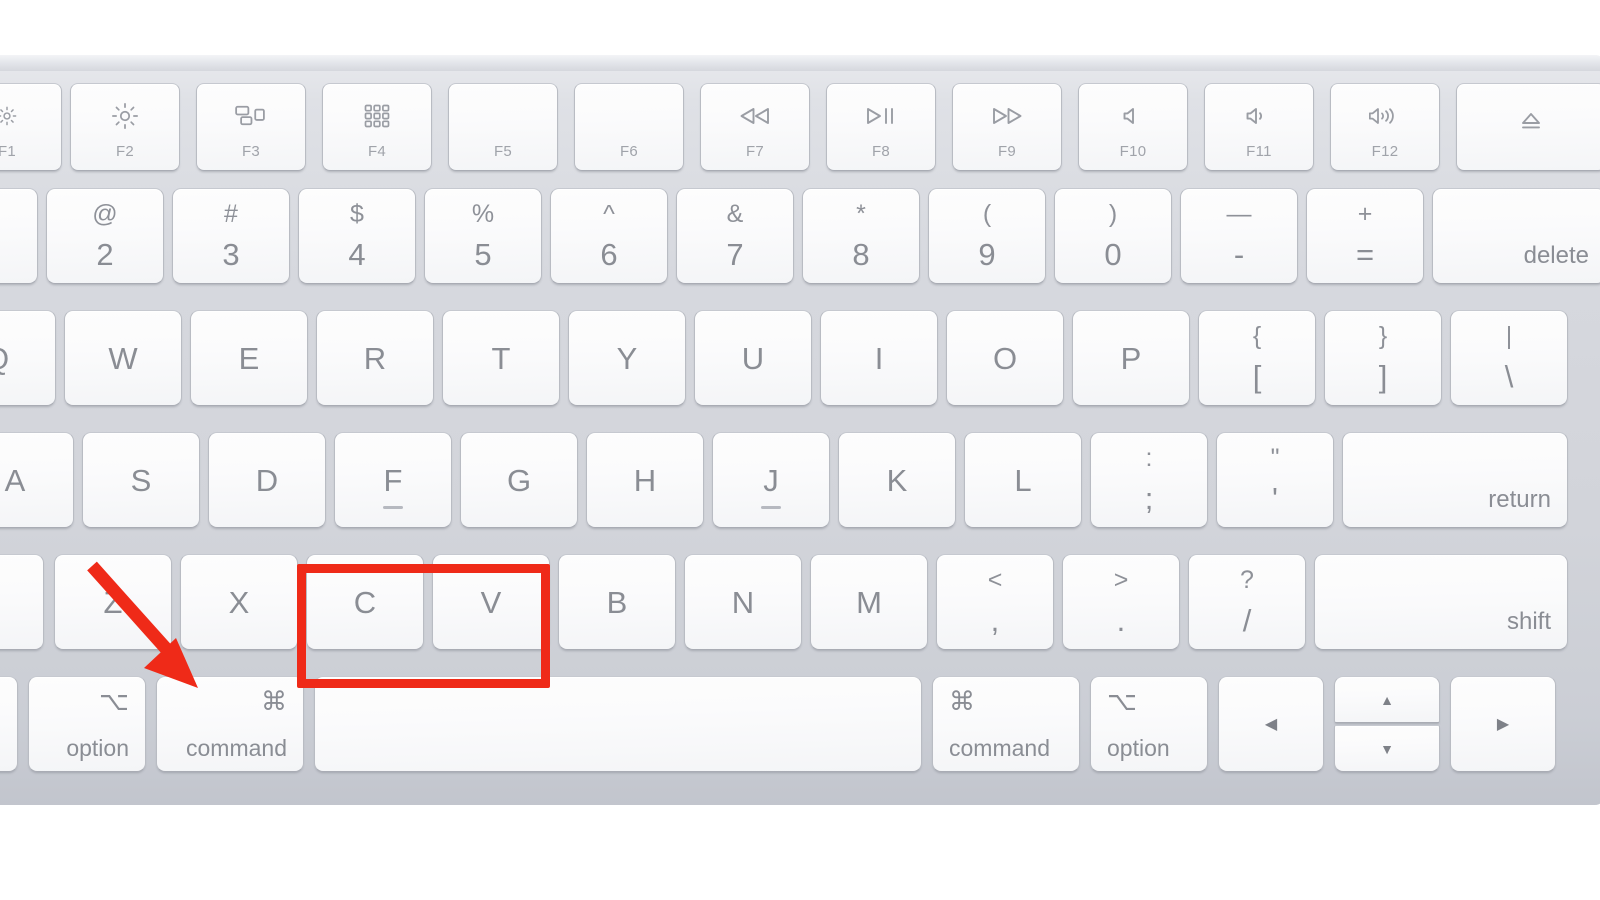 This screenshot has height=900, width=1600. What do you see at coordinates (645, 480) in the screenshot?
I see `key-h: H` at bounding box center [645, 480].